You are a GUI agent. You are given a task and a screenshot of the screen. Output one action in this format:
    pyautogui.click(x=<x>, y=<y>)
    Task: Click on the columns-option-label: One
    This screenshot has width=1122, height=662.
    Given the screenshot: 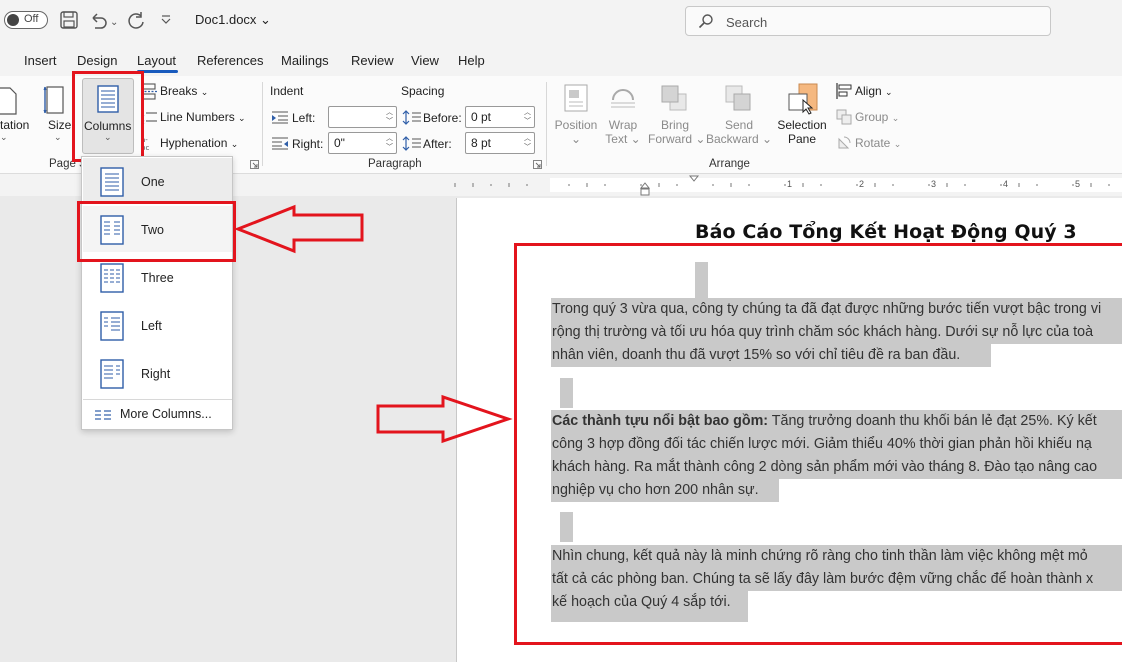 What is the action you would take?
    pyautogui.click(x=153, y=182)
    